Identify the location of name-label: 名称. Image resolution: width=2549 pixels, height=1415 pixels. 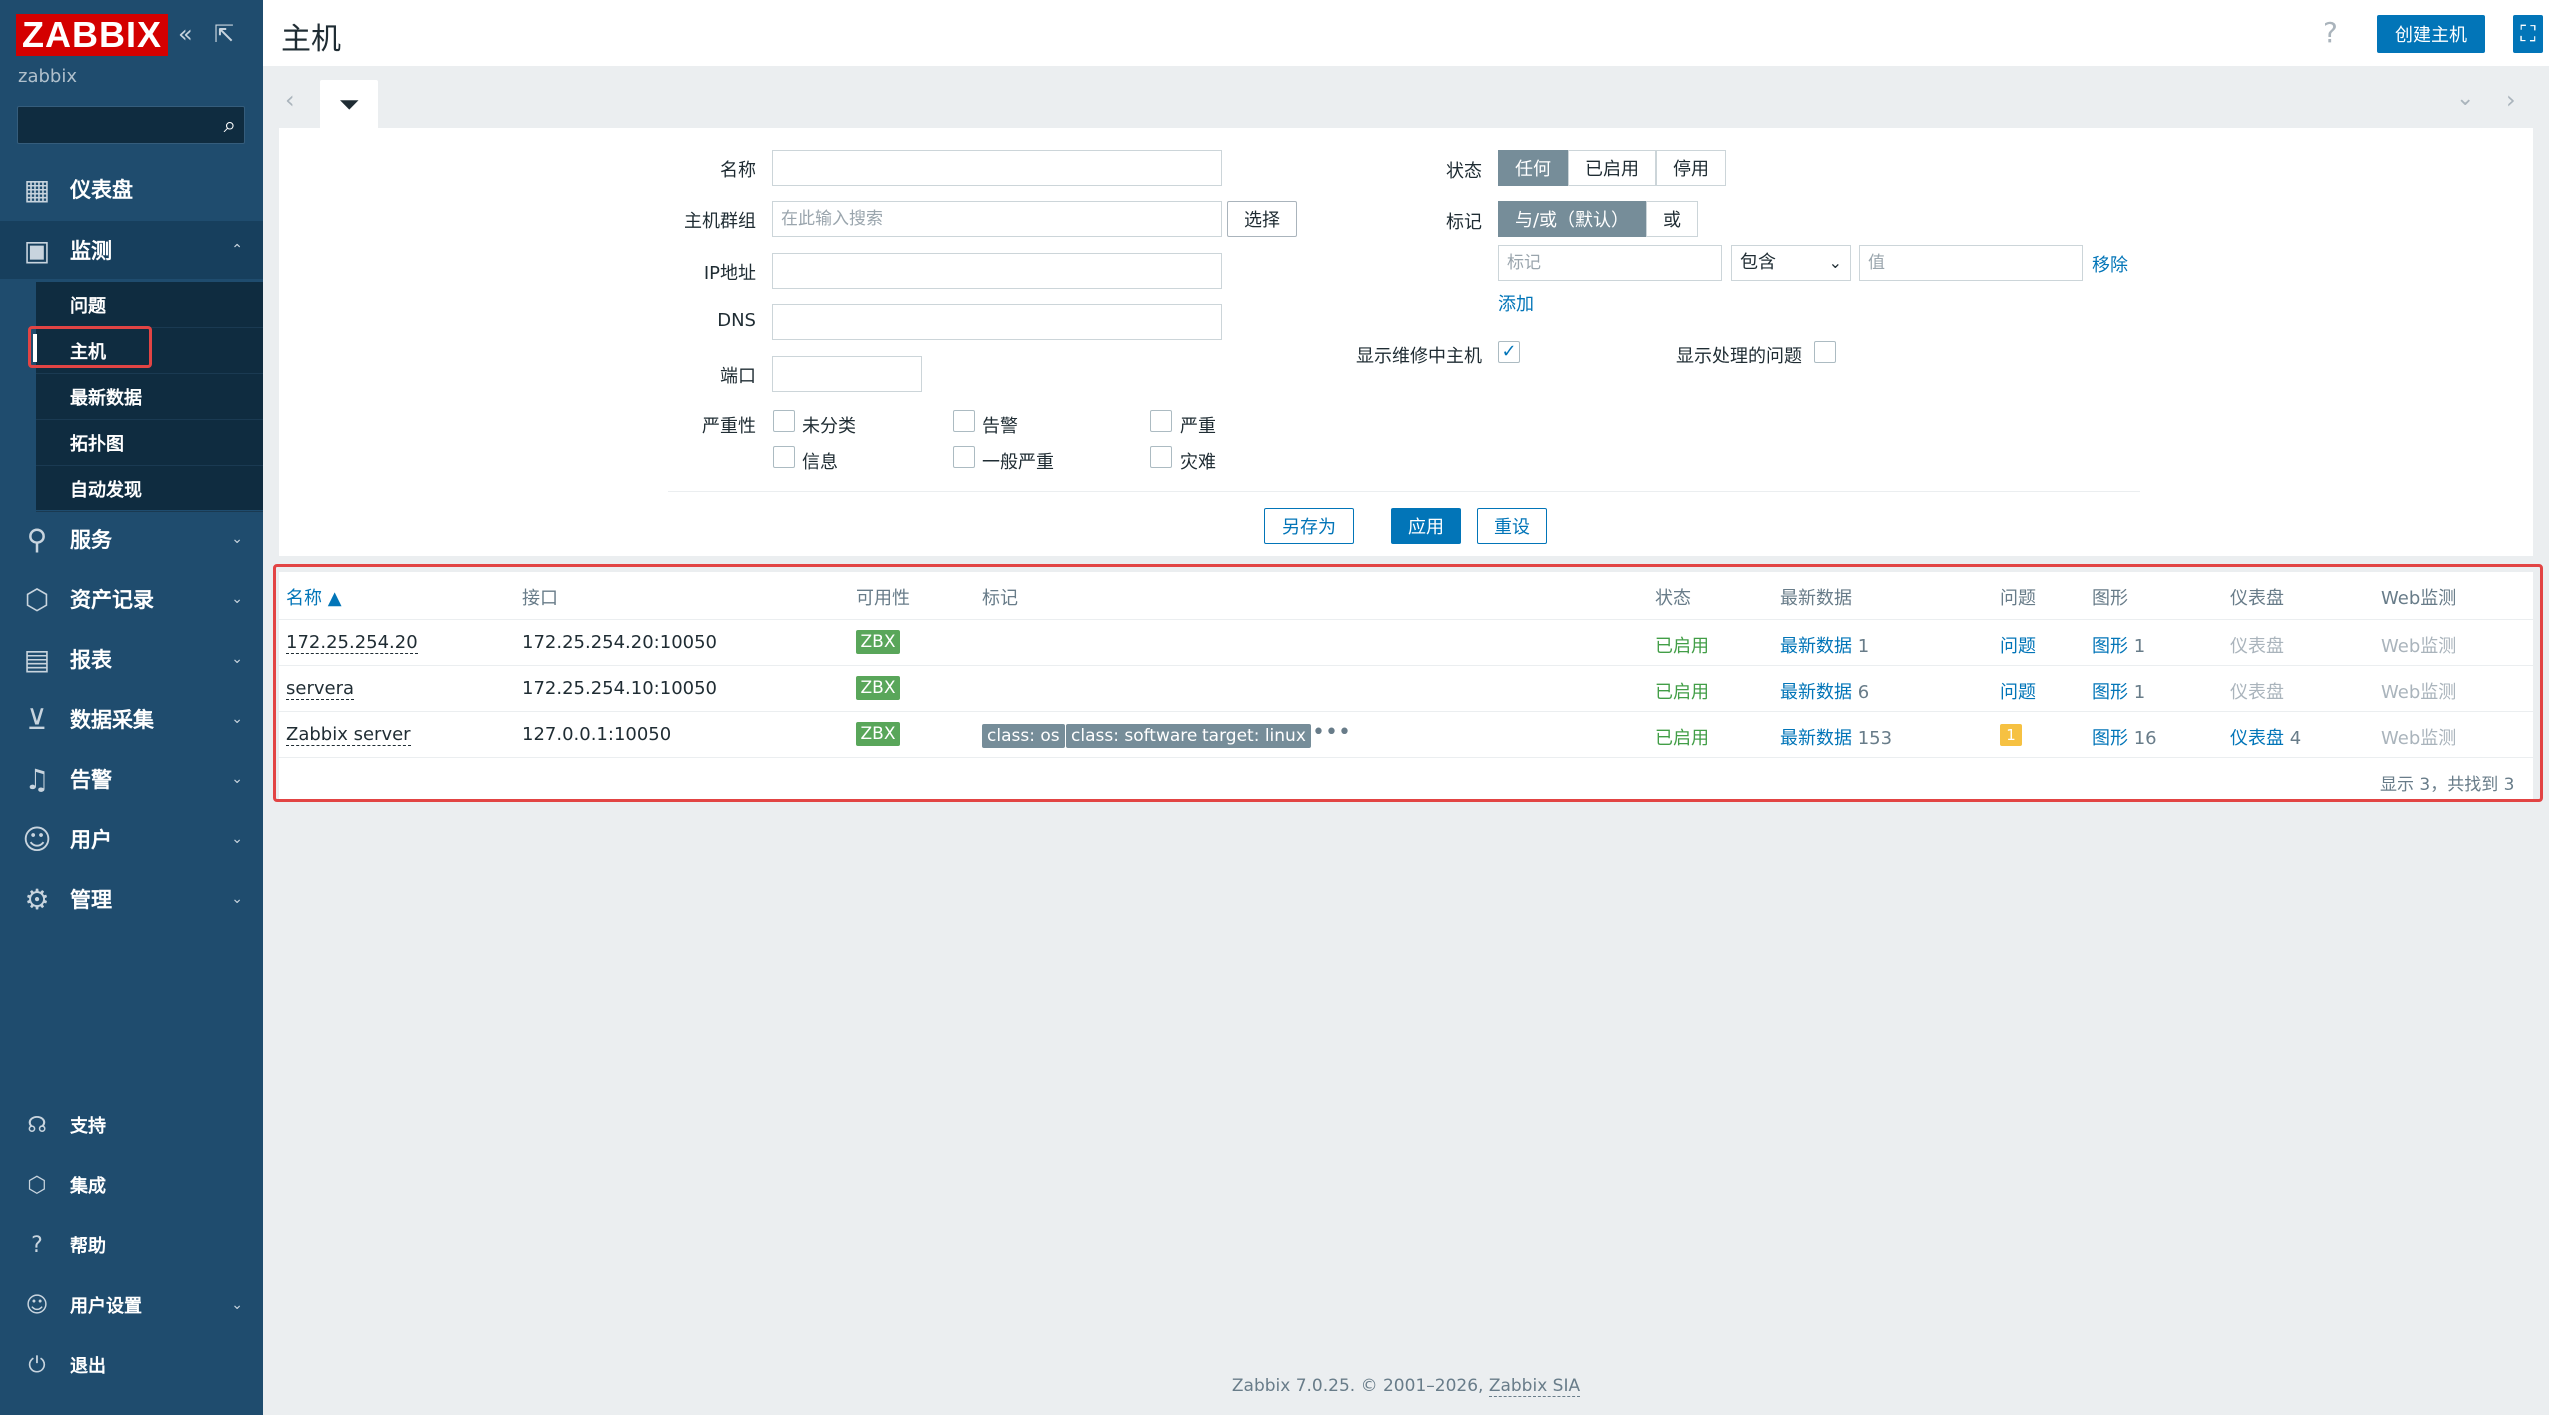
(738, 170).